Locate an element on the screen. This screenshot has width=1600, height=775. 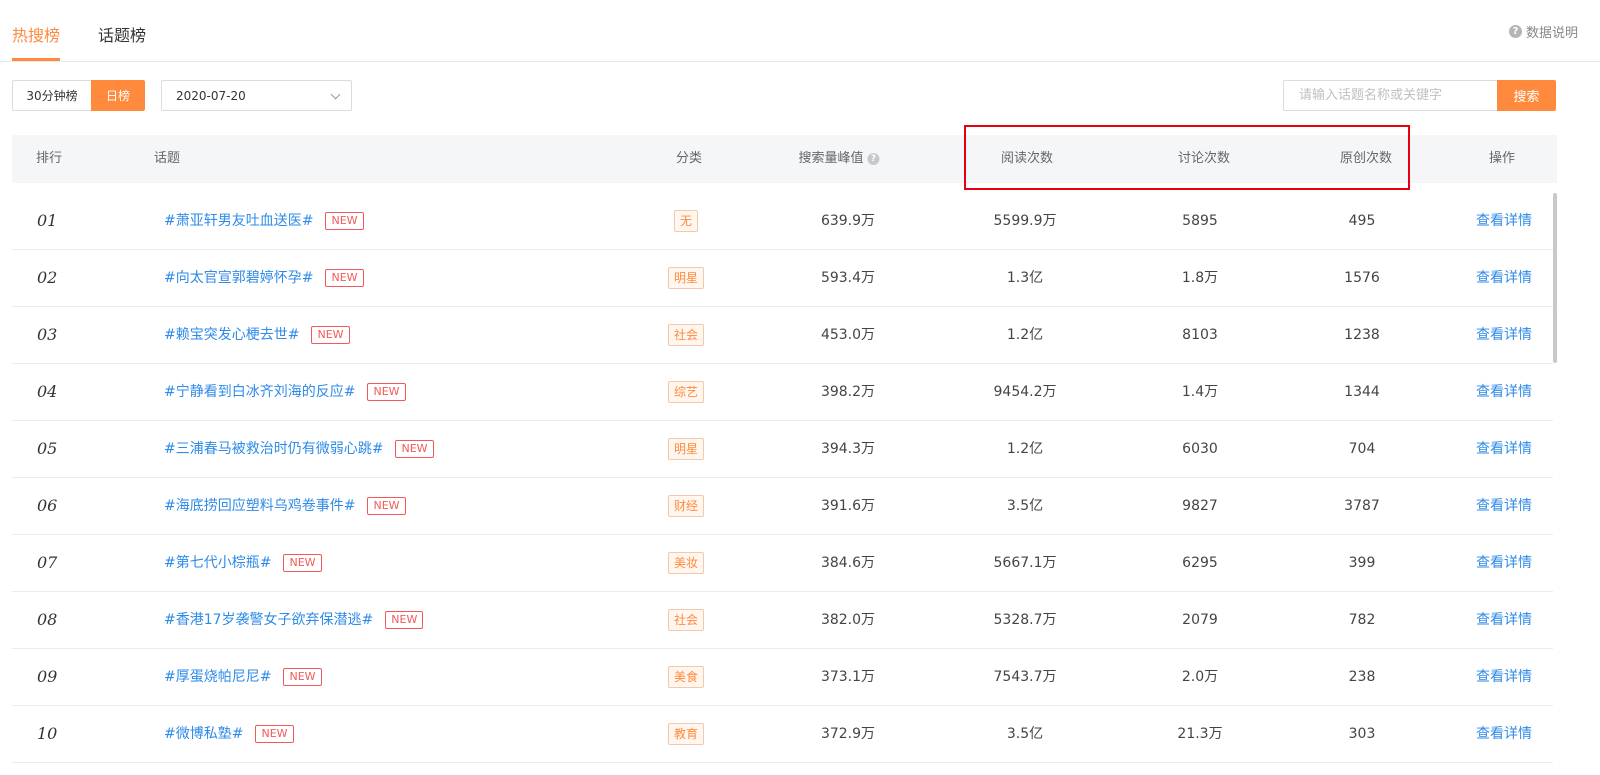
originals-cell: 238 is located at coordinates (1362, 677).